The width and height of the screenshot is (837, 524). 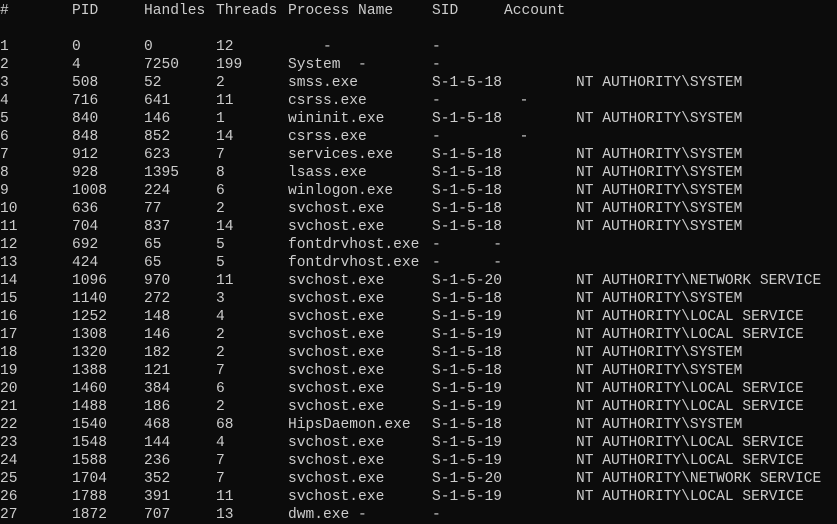 I want to click on row-pid: 1388, so click(x=90, y=371).